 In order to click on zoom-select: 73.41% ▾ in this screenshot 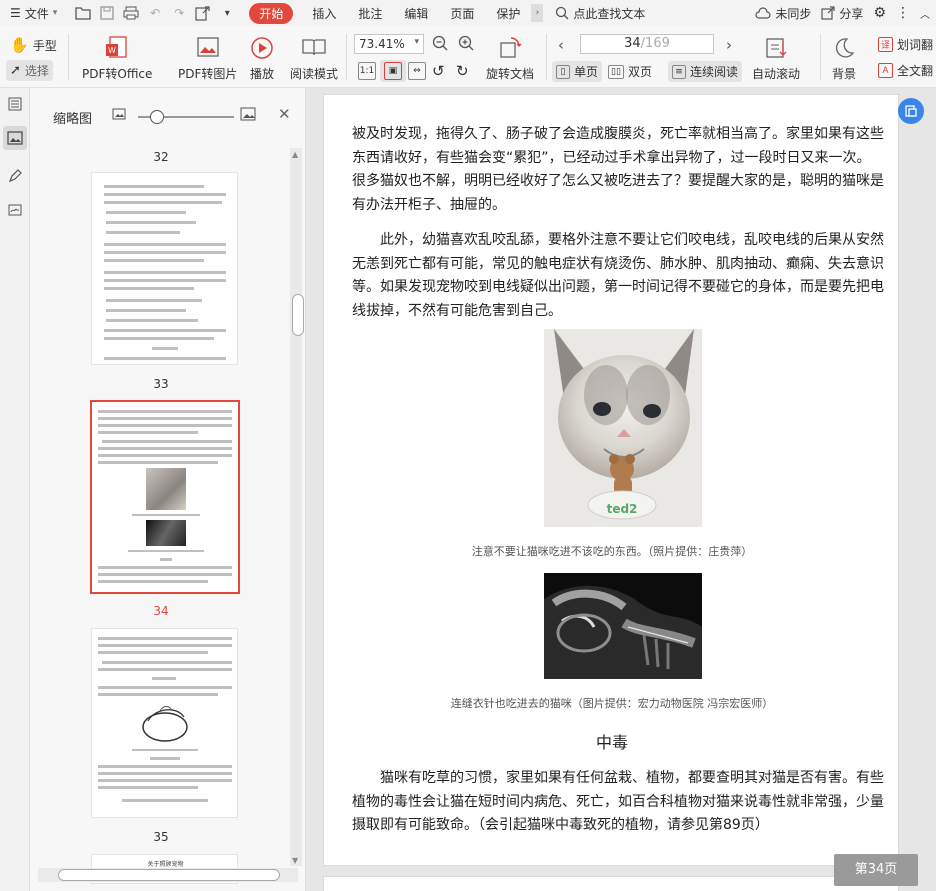, I will do `click(389, 44)`.